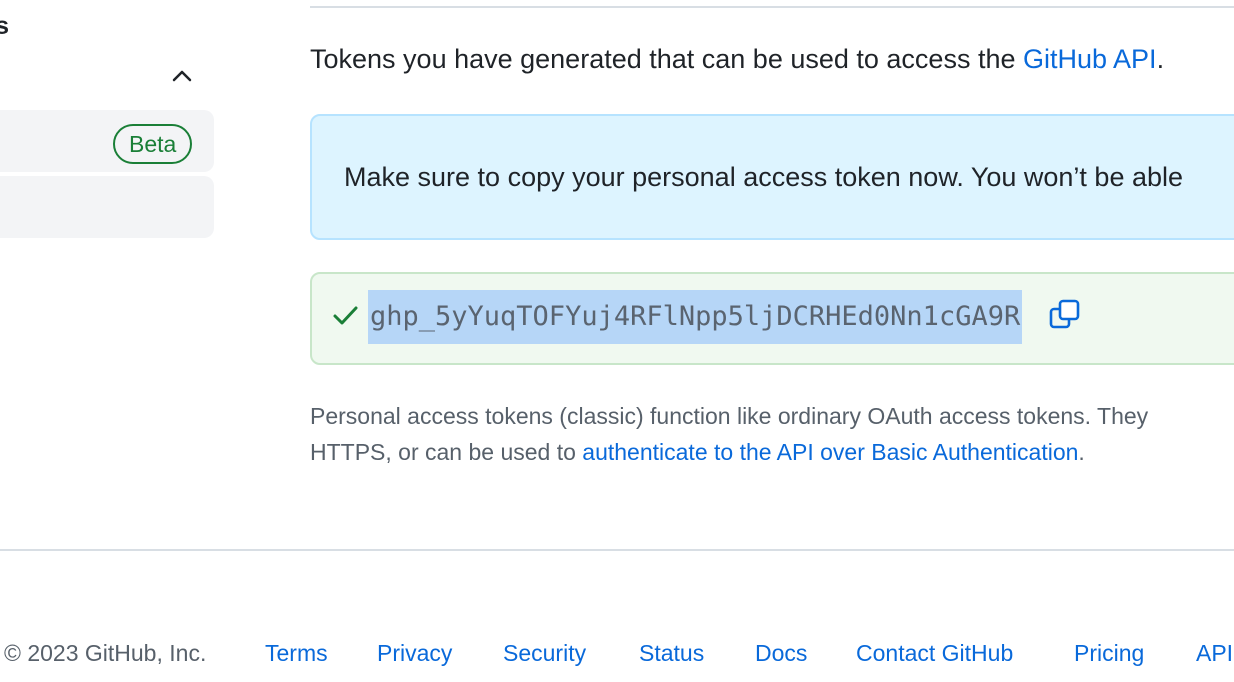  What do you see at coordinates (107, 141) in the screenshot?
I see `sidebar-item-fine-grained-tokens: Beta` at bounding box center [107, 141].